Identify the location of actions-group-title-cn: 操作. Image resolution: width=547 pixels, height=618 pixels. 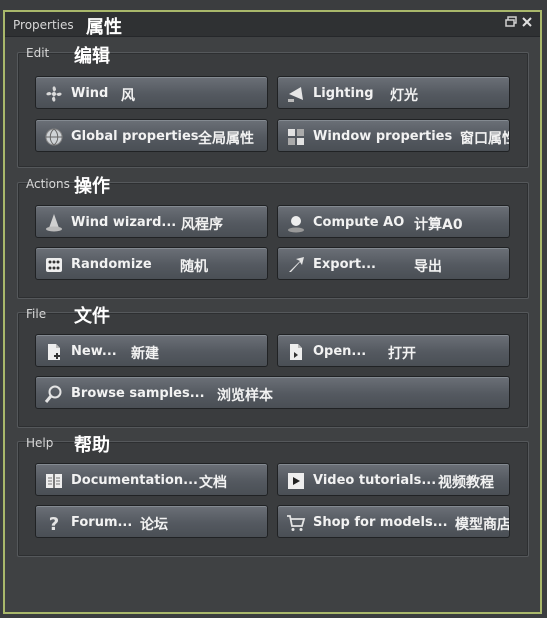
(92, 186).